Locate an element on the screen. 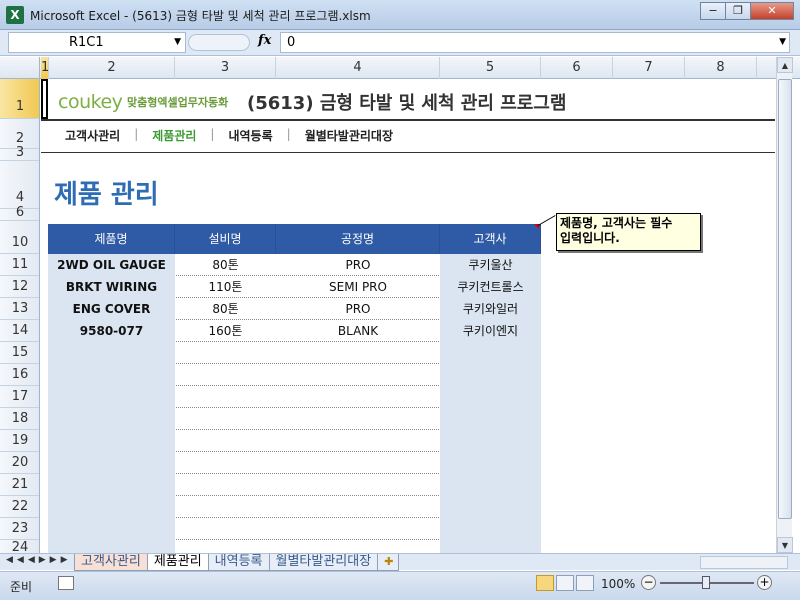  expand-formula-icon: ▼ is located at coordinates (782, 42).